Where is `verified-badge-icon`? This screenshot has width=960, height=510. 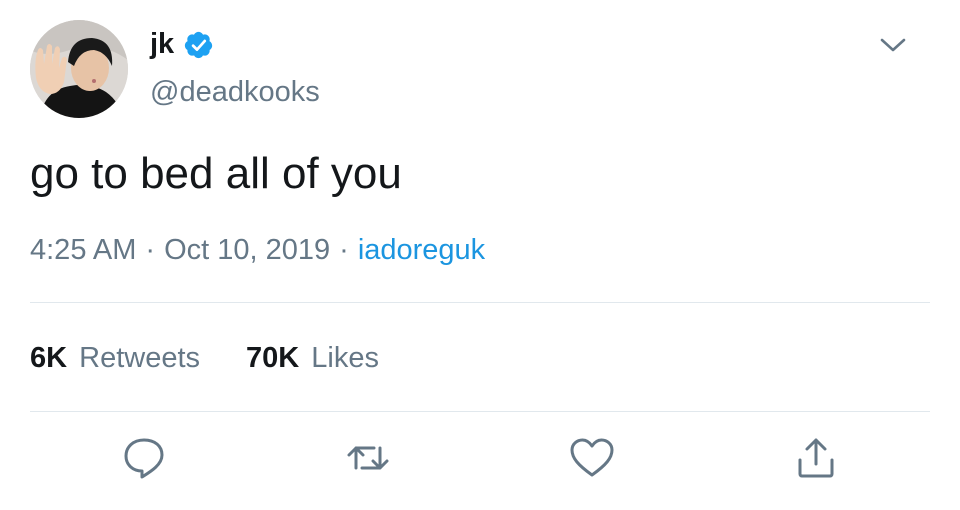
verified-badge-icon is located at coordinates (198, 45).